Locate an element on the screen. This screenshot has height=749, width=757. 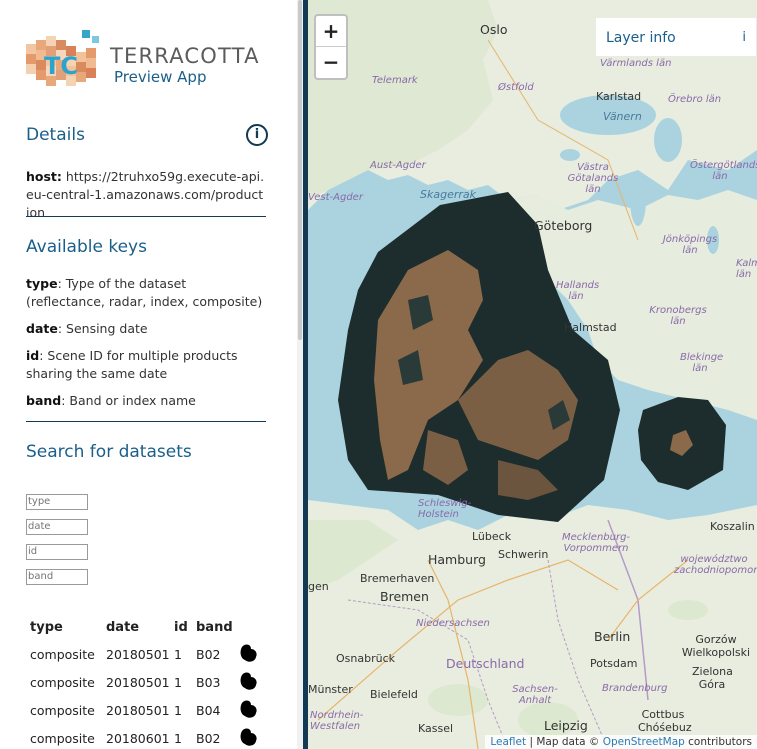
table-row: composite 20180601 1 B02 is located at coordinates (150, 738).